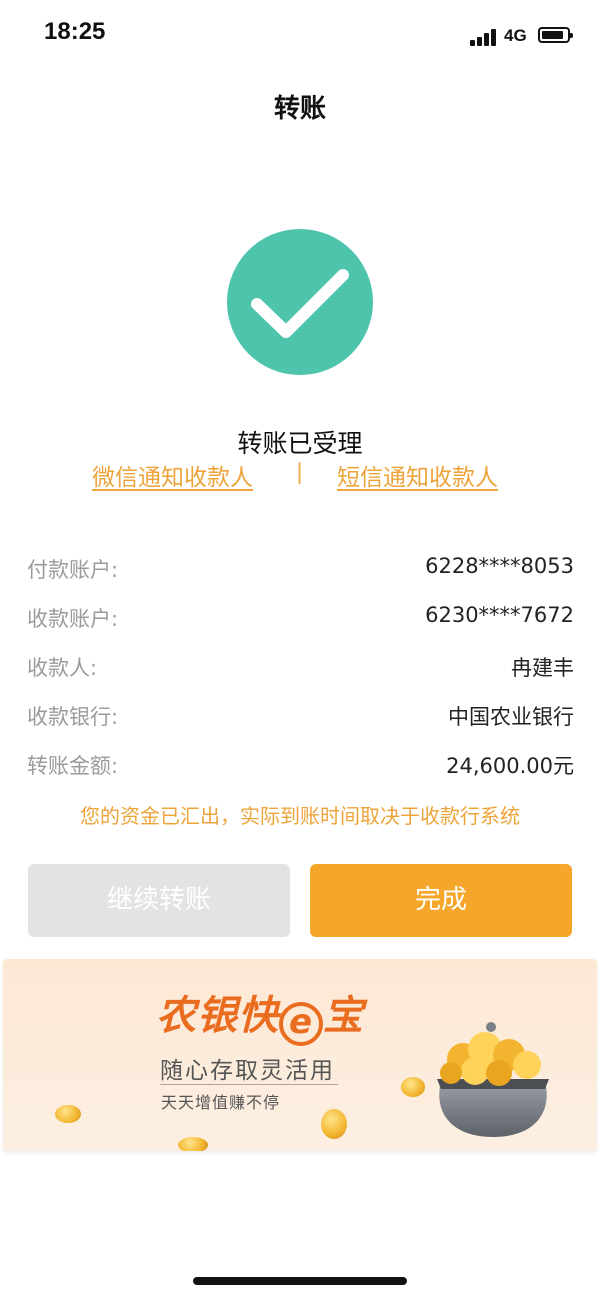  What do you see at coordinates (73, 619) in the screenshot?
I see `detail-label: 收款账户:` at bounding box center [73, 619].